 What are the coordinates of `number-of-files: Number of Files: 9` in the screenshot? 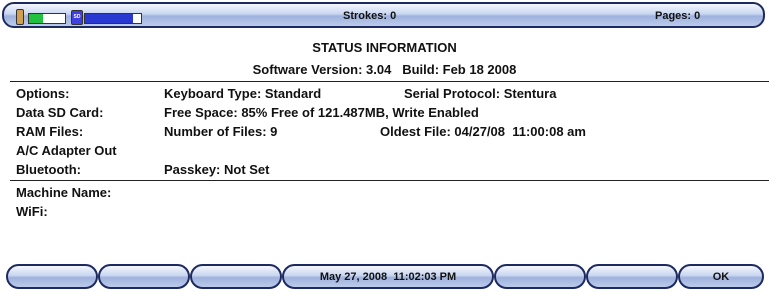 It's located at (221, 131).